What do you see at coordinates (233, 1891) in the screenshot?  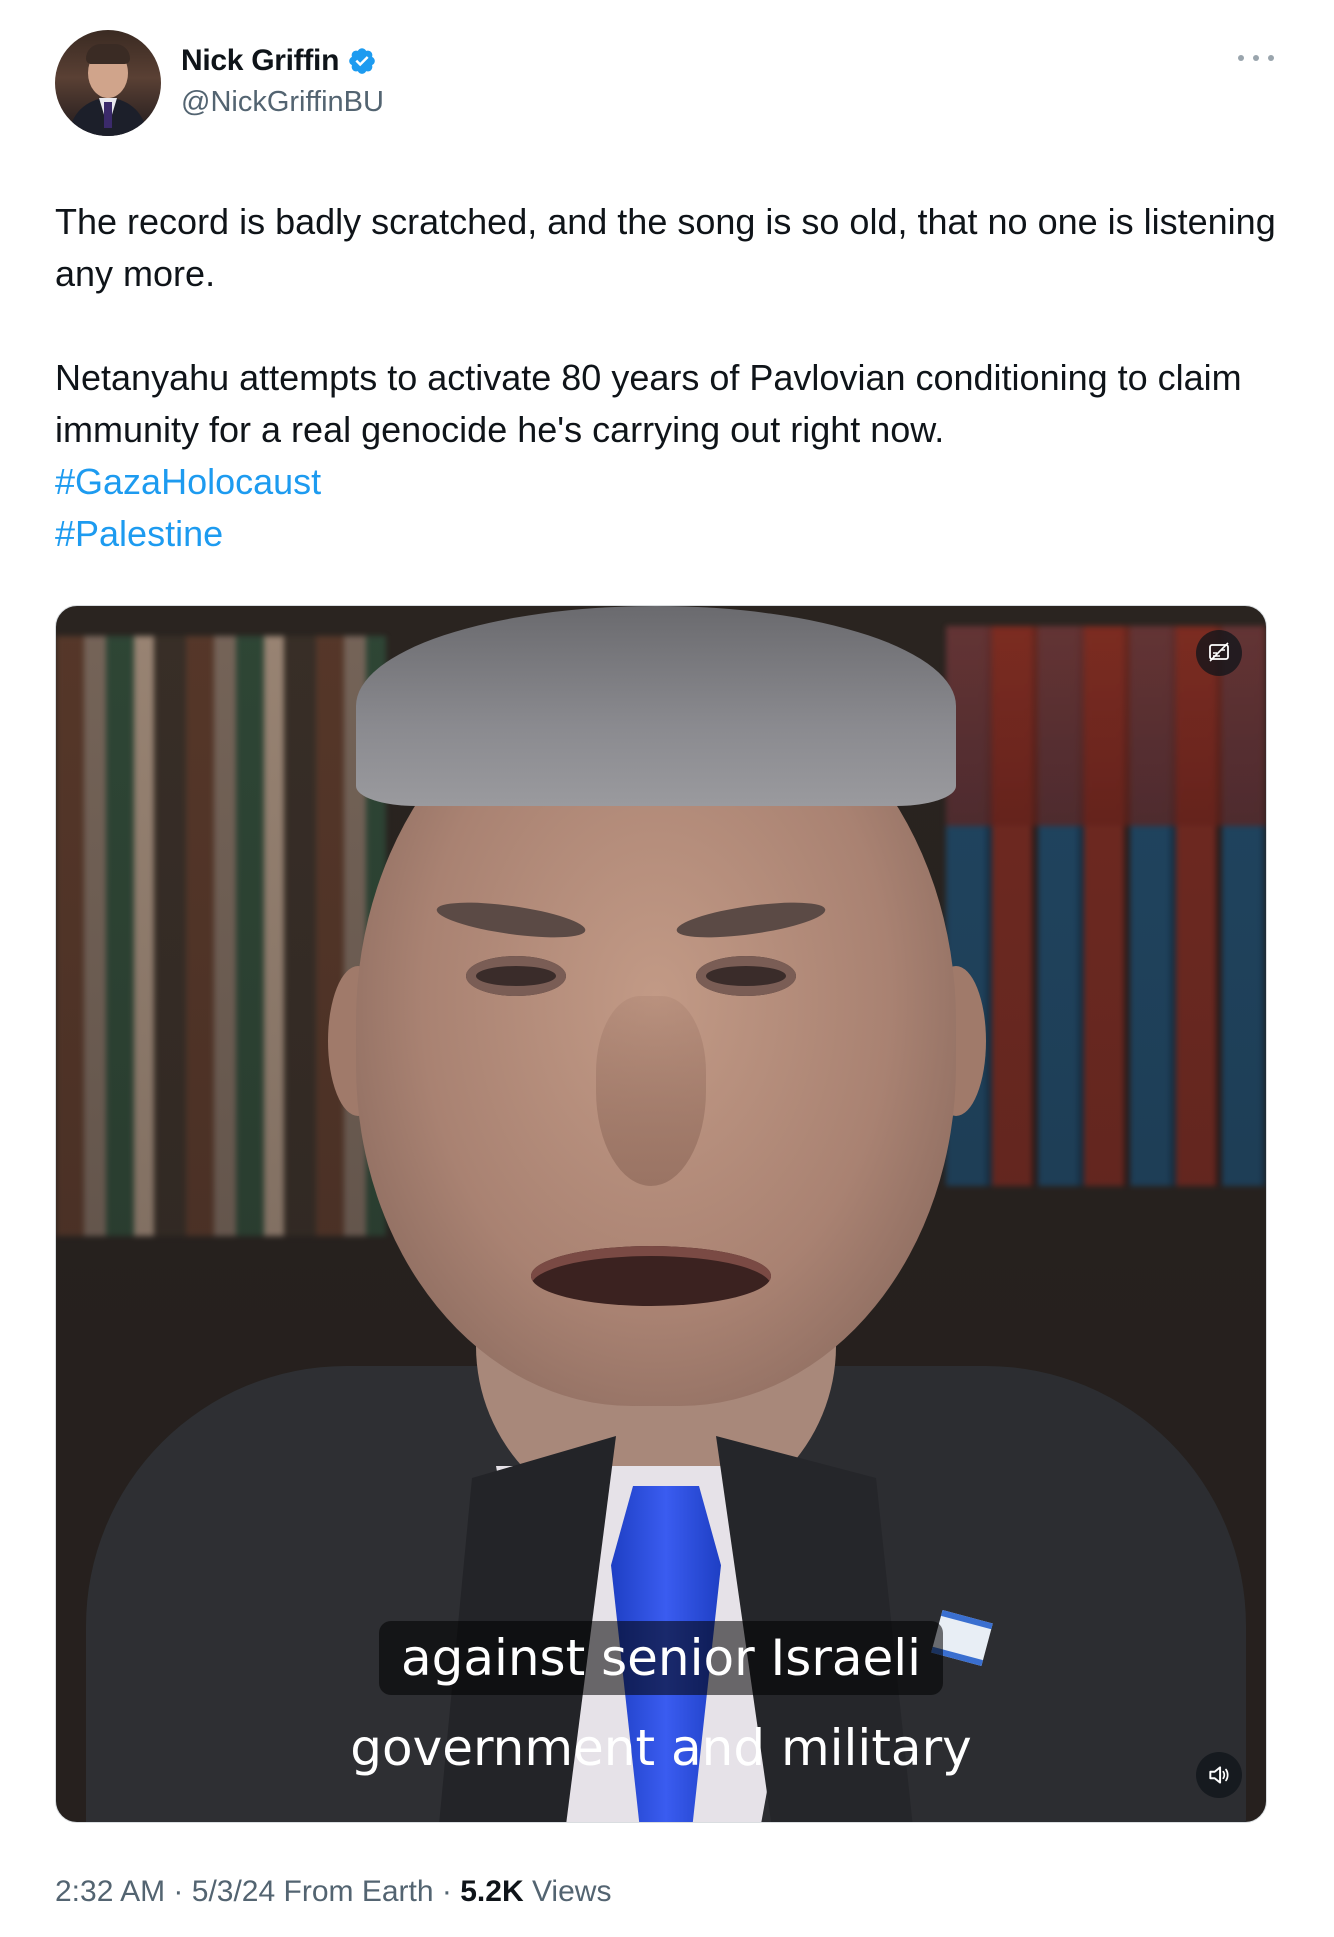 I see `tweet-date: 5/3/24` at bounding box center [233, 1891].